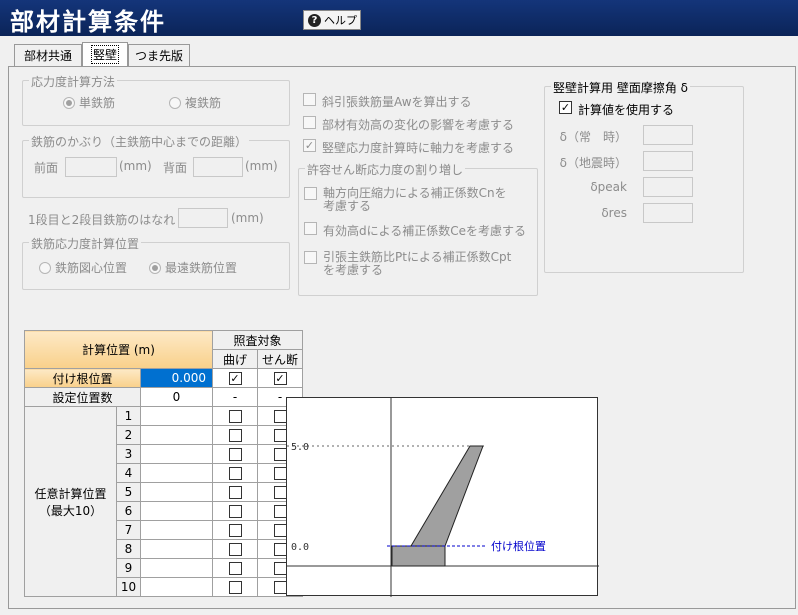 Image resolution: width=798 pixels, height=615 pixels. What do you see at coordinates (407, 264) in the screenshot?
I see `shear-cpt-checkbox: 引張主鉄筋比Ptによる補正係数Cpt を考慮する` at bounding box center [407, 264].